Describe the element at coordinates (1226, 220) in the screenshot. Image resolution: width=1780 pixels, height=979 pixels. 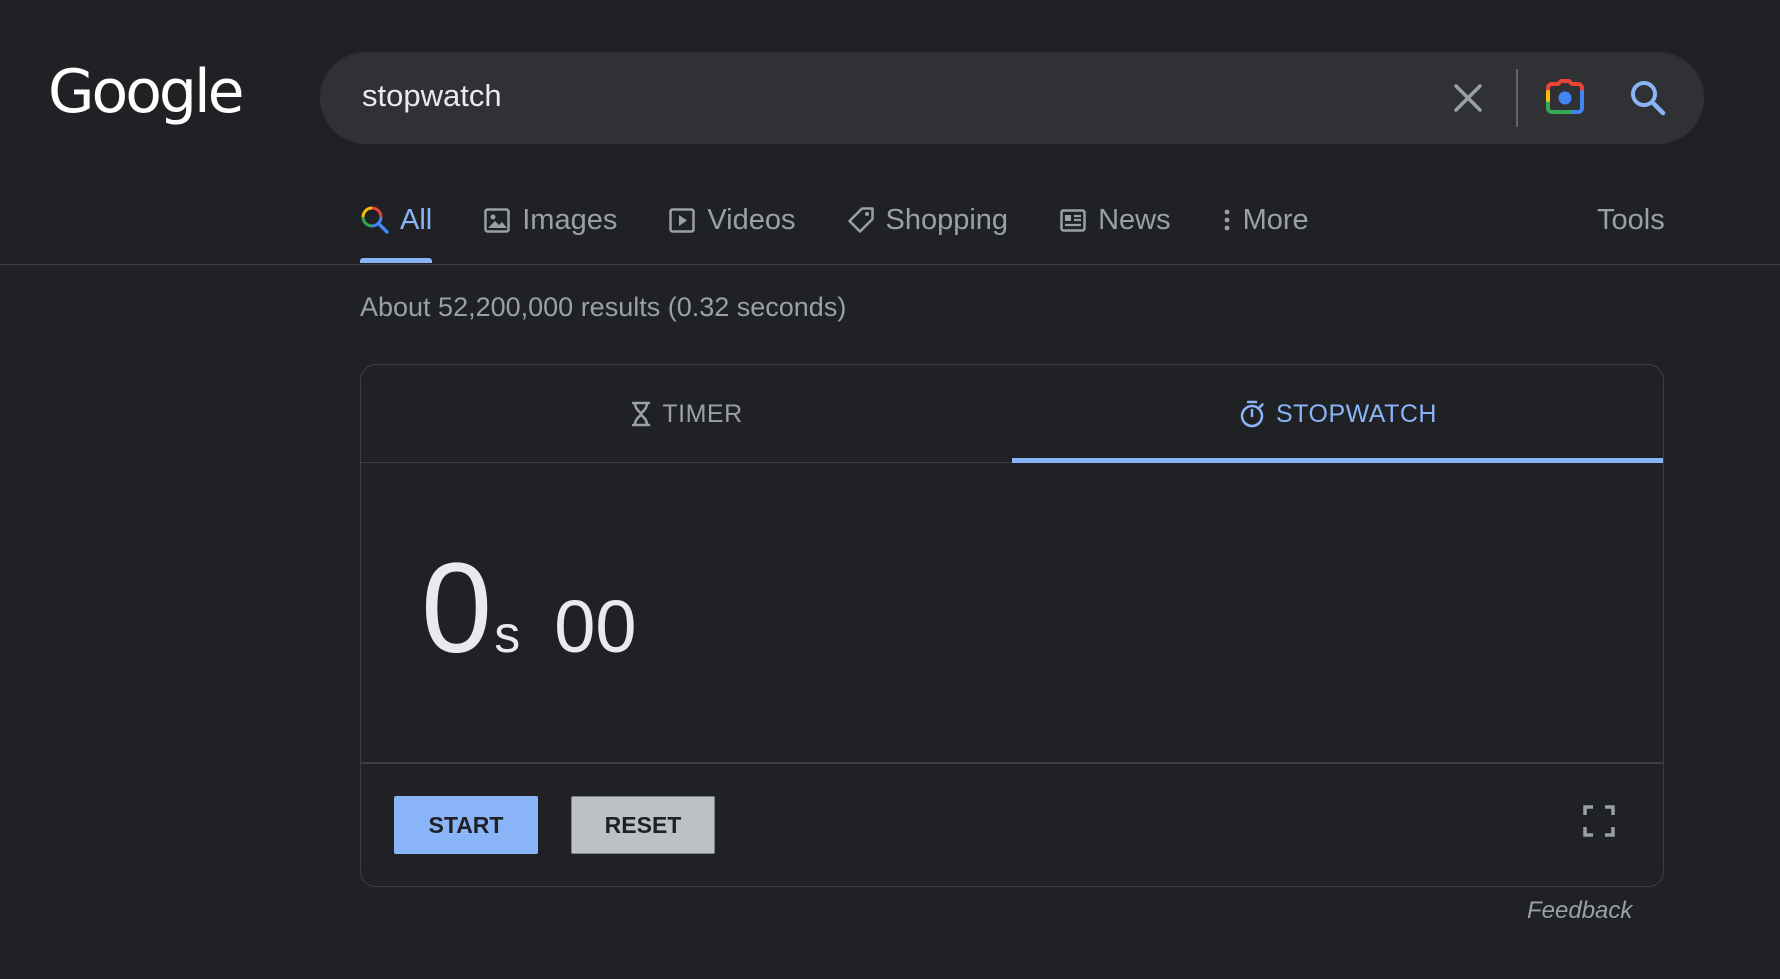
I see `more-vertical-icon` at that location.